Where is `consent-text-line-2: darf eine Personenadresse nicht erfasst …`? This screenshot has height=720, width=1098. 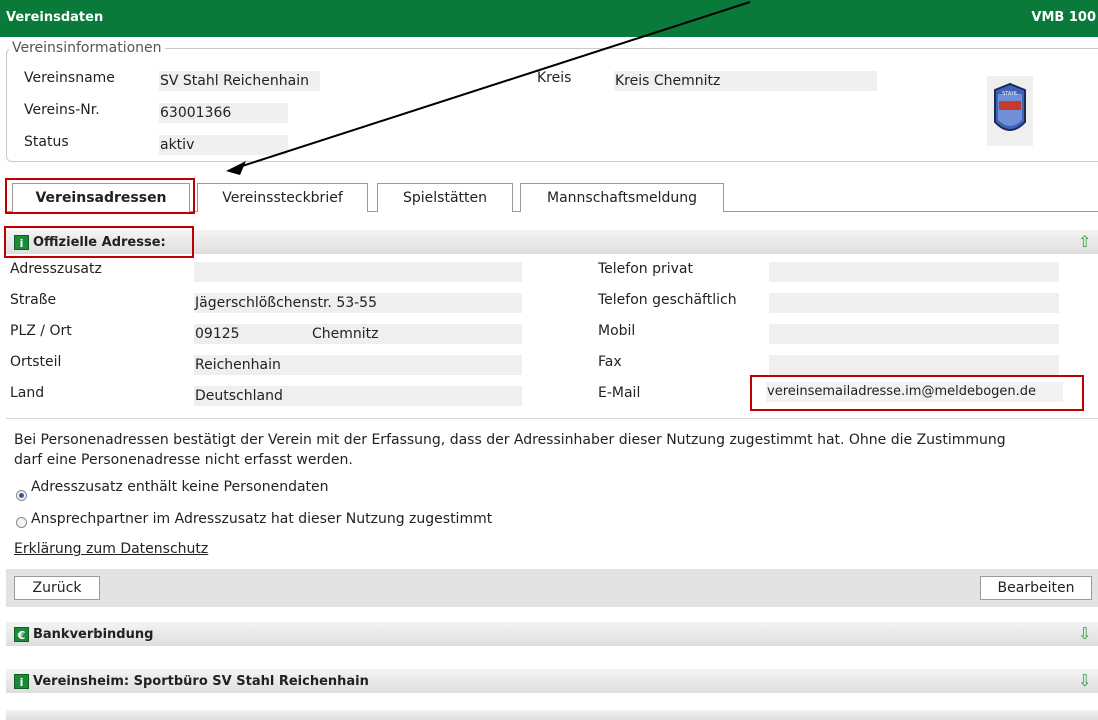
consent-text-line-2: darf eine Personenadresse nicht erfasst … is located at coordinates (183, 460).